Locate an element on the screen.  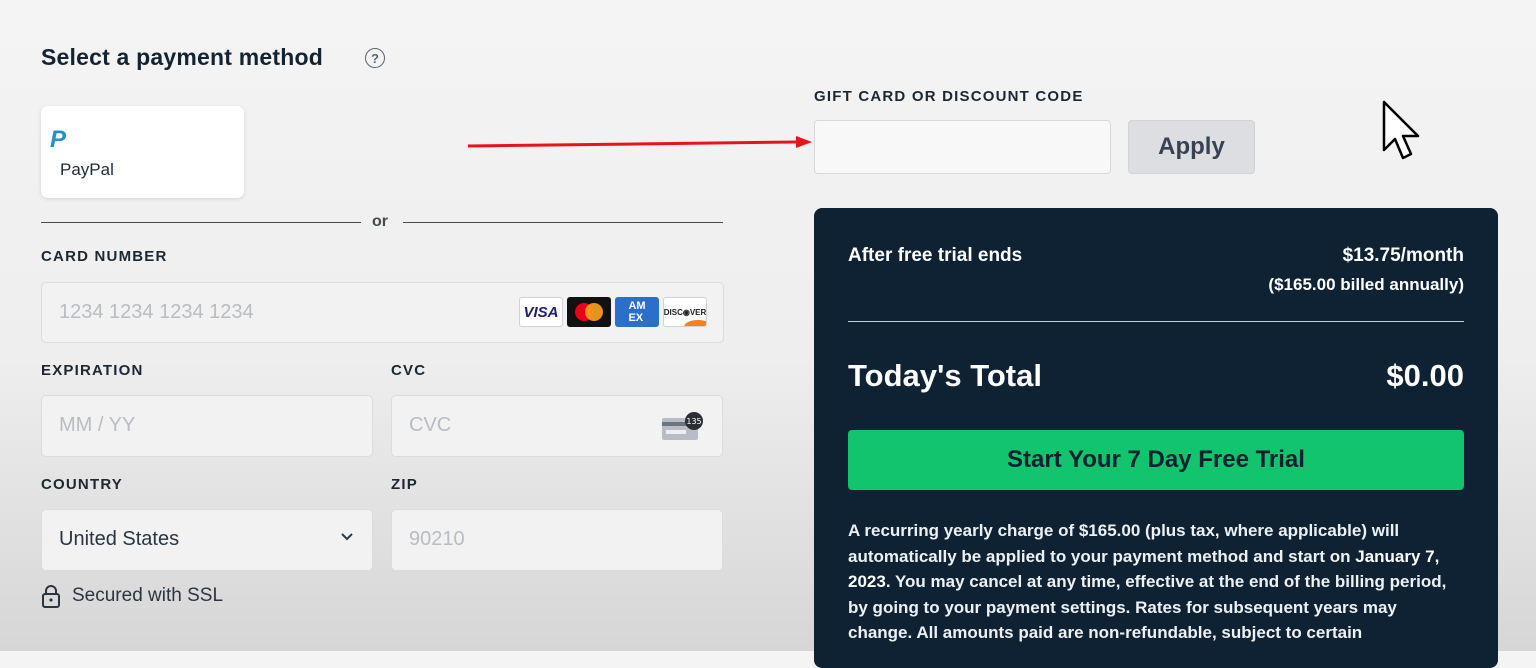
zip-label: ZIP is located at coordinates (404, 484).